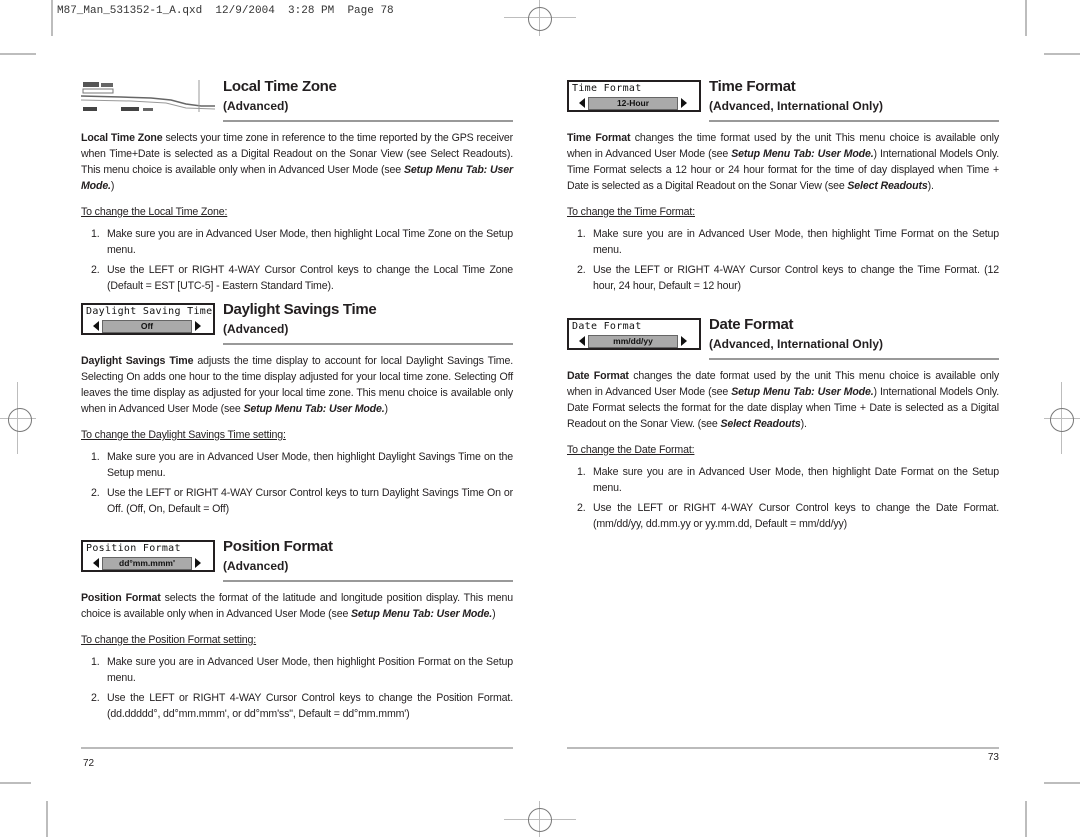 The height and width of the screenshot is (837, 1080). I want to click on section-title: Local Time Zone, so click(280, 86).